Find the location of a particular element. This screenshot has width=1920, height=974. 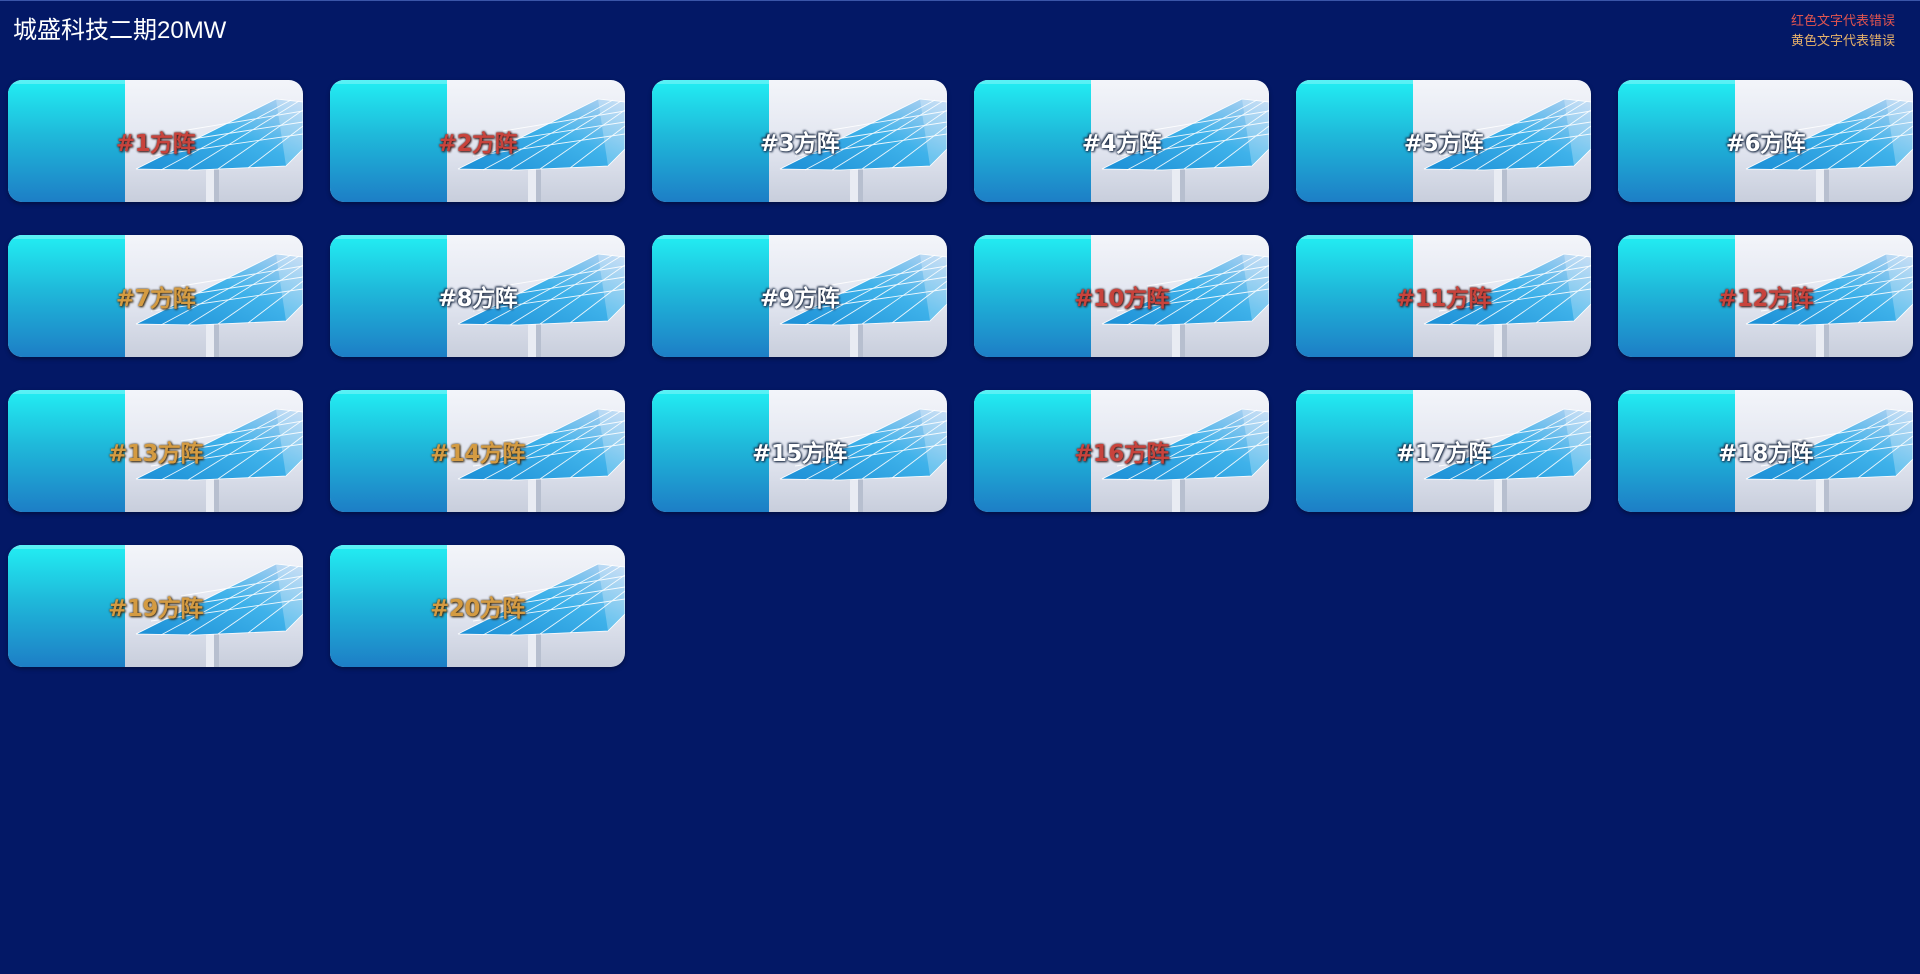

array-card-6: #6方阵 is located at coordinates (1765, 141).